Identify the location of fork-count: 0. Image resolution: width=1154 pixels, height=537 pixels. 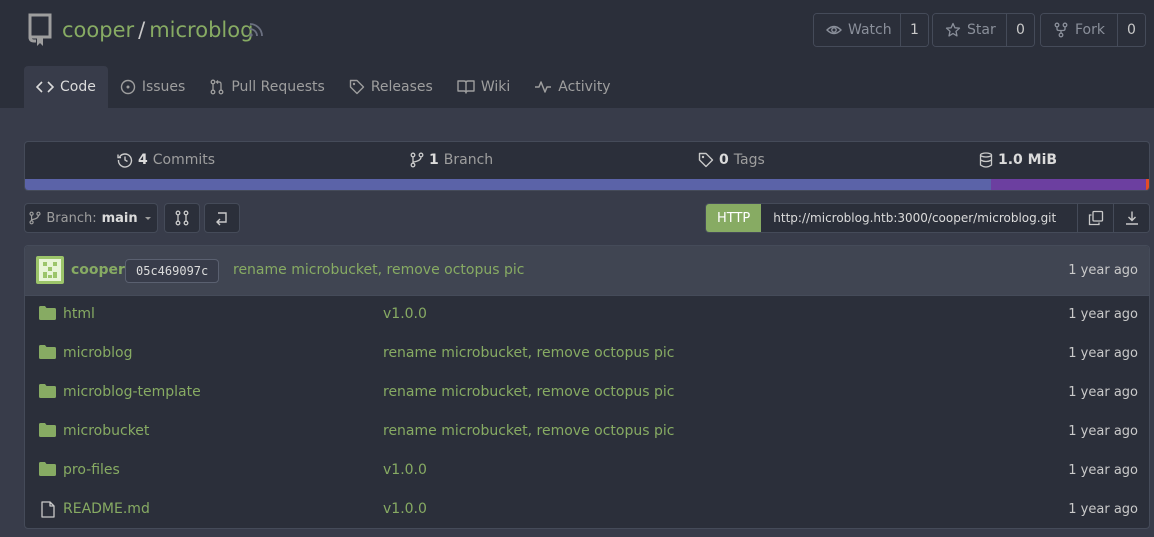
(1130, 30).